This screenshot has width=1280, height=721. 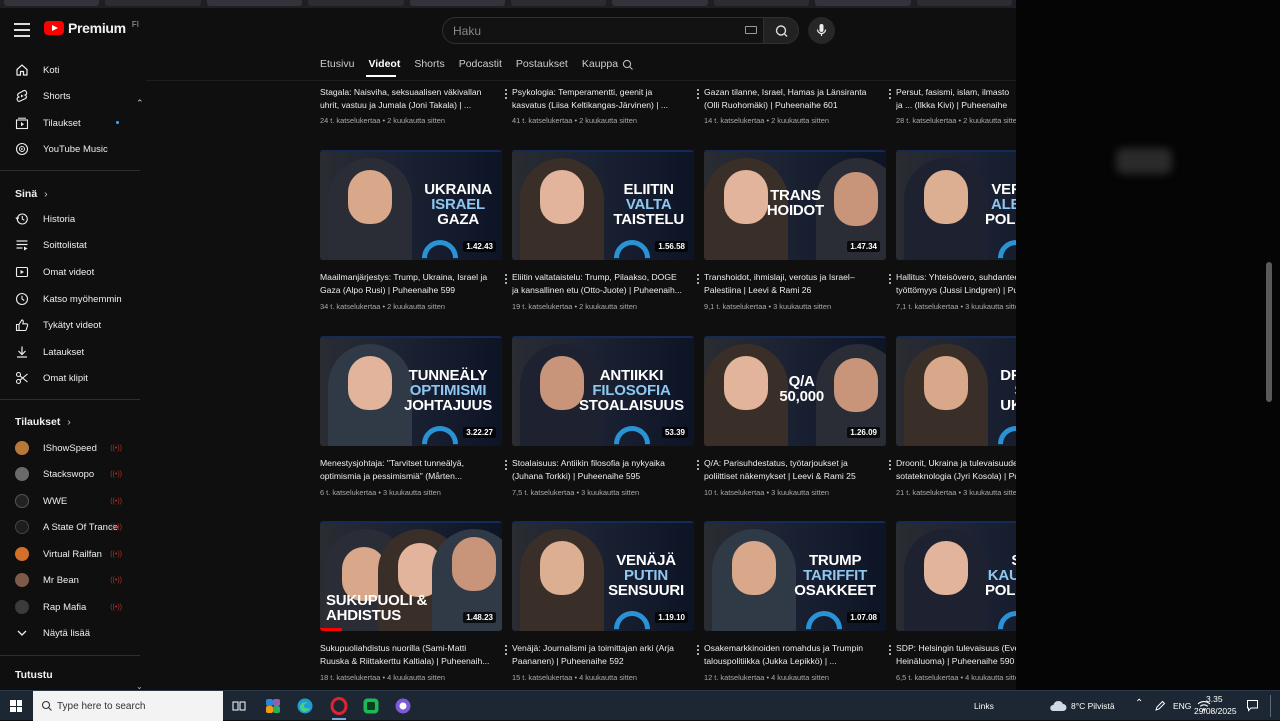 I want to click on cloud-icon, so click(x=1058, y=706).